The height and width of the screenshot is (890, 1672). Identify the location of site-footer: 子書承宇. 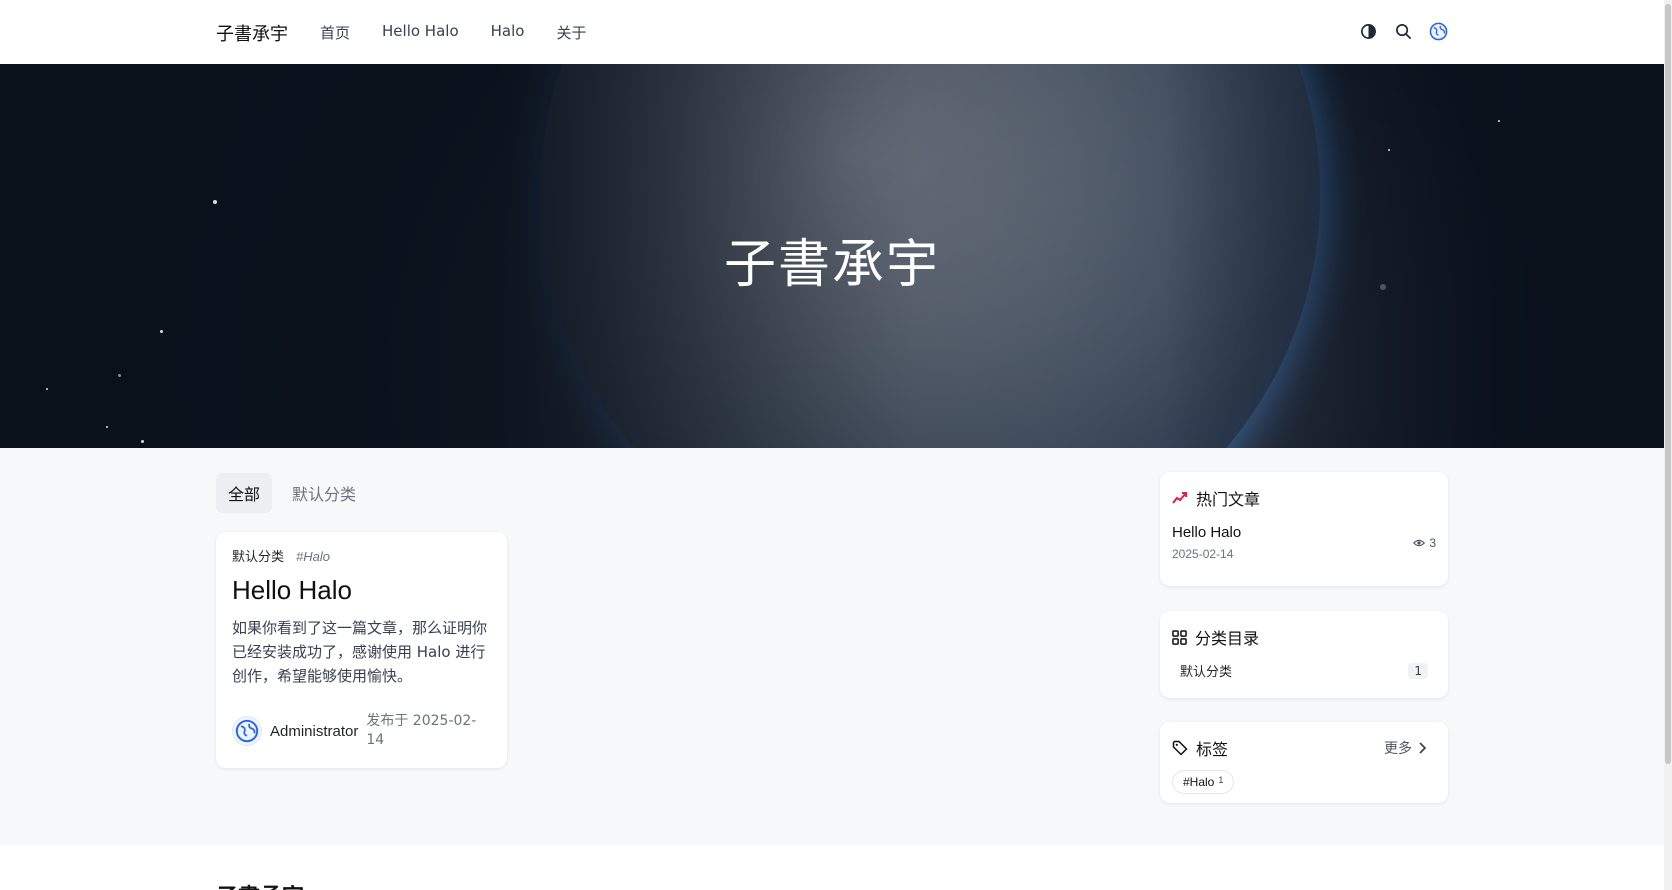
(832, 867).